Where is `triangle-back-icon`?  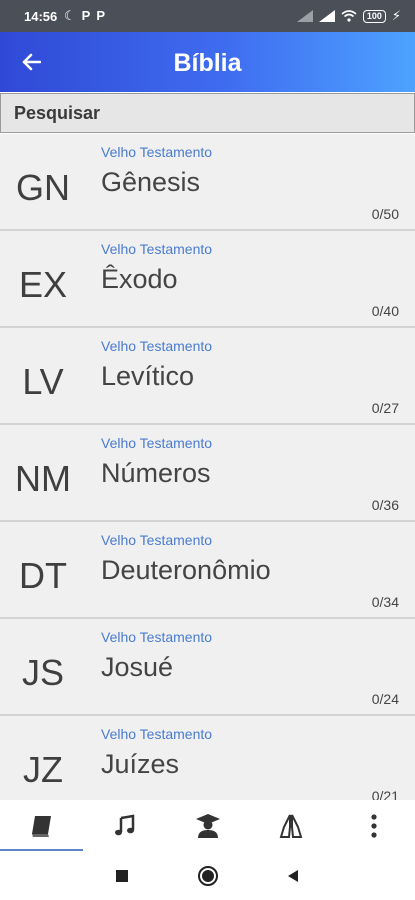
triangle-back-icon is located at coordinates (293, 876).